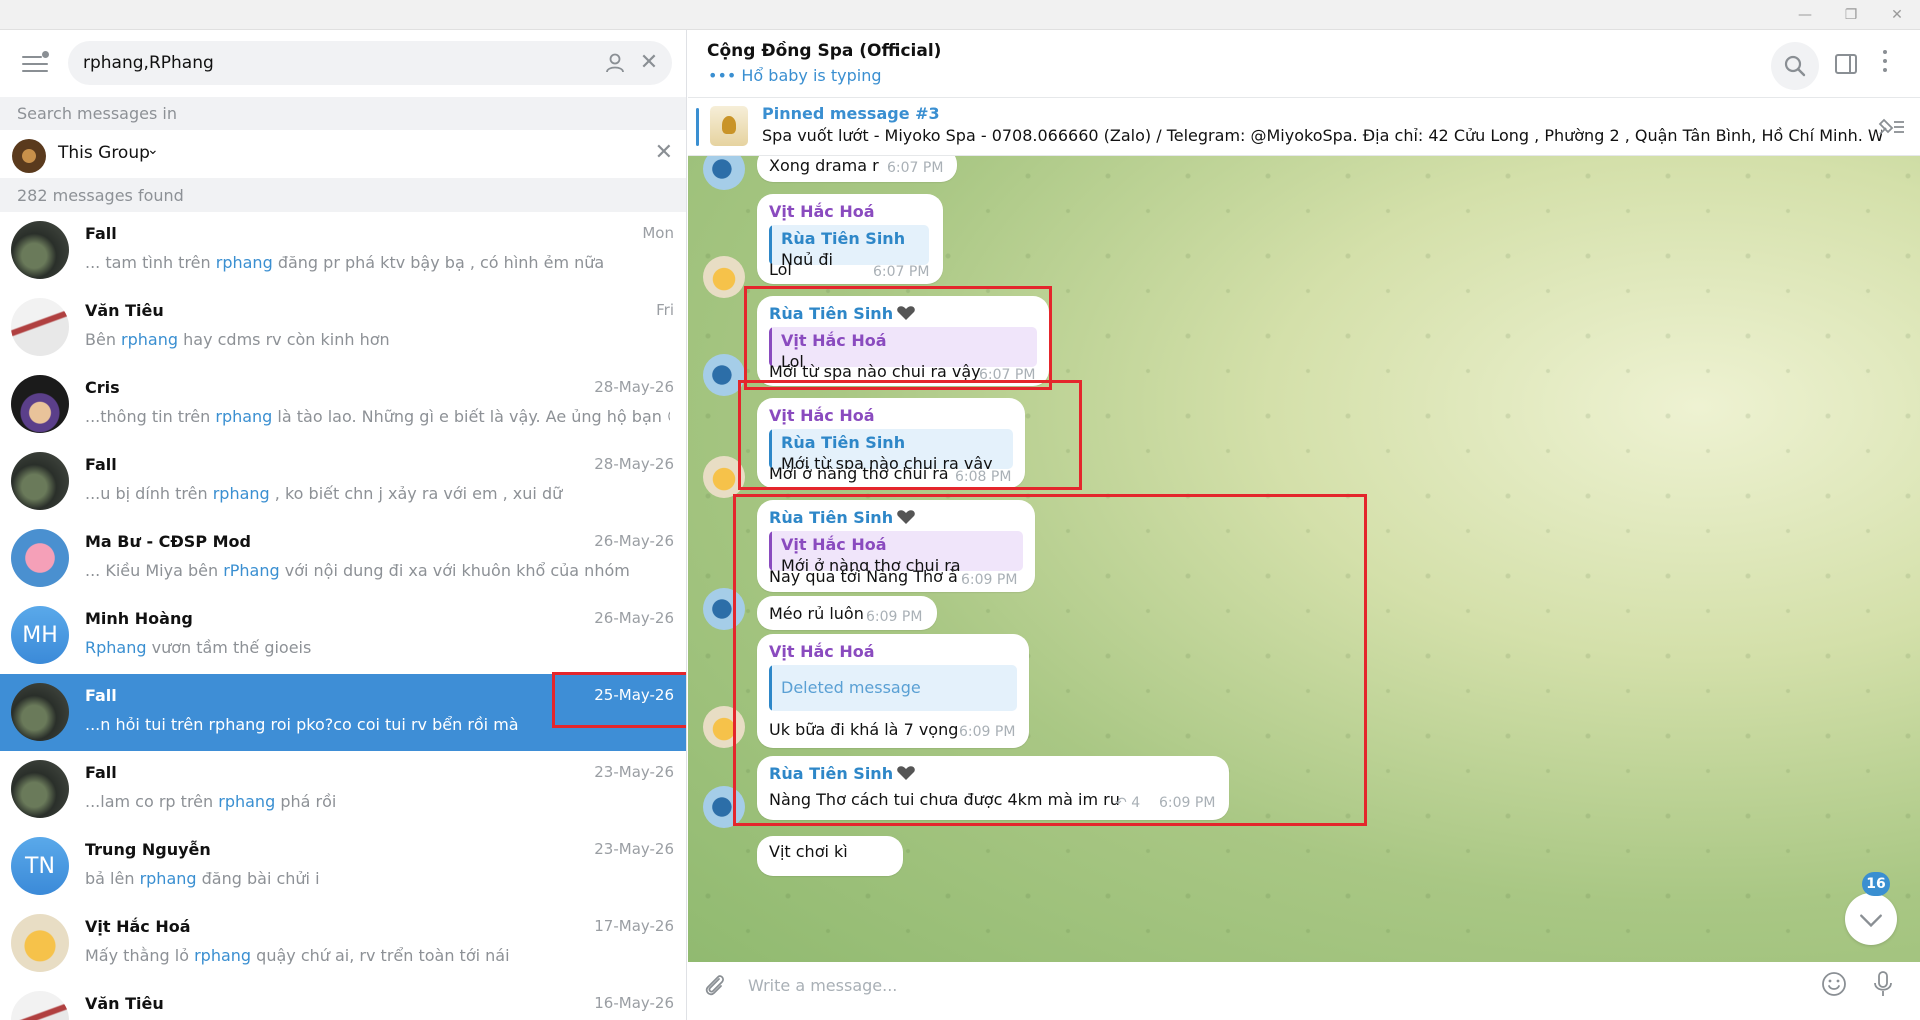  I want to click on composer, so click(1304, 991).